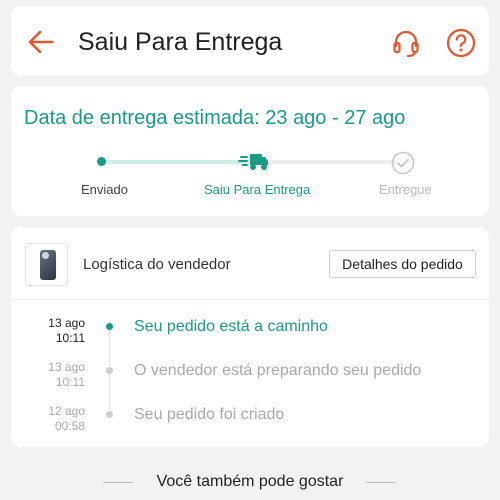 Image resolution: width=500 pixels, height=500 pixels. Describe the element at coordinates (104, 189) in the screenshot. I see `step-label-shipped: Enviado` at that location.